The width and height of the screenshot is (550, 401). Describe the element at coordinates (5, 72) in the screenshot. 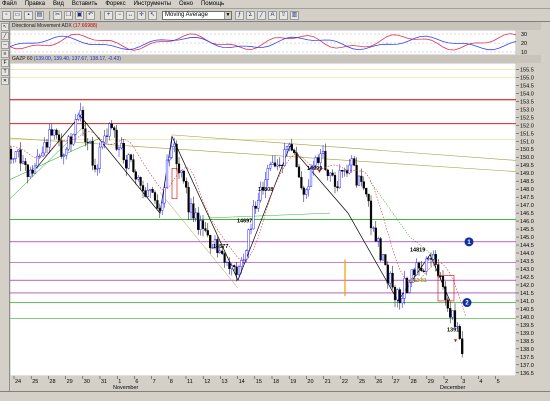

I see `text-tool-icon: T` at that location.